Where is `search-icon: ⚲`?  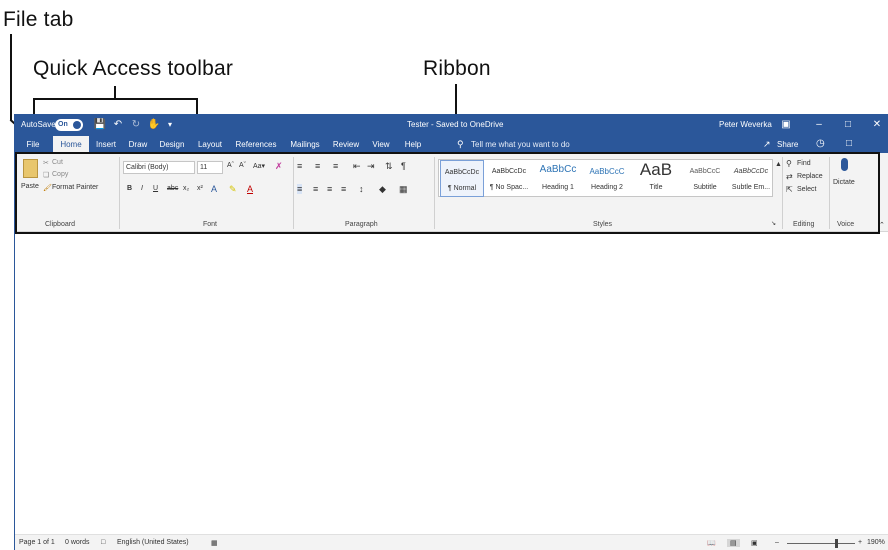 search-icon: ⚲ is located at coordinates (460, 144).